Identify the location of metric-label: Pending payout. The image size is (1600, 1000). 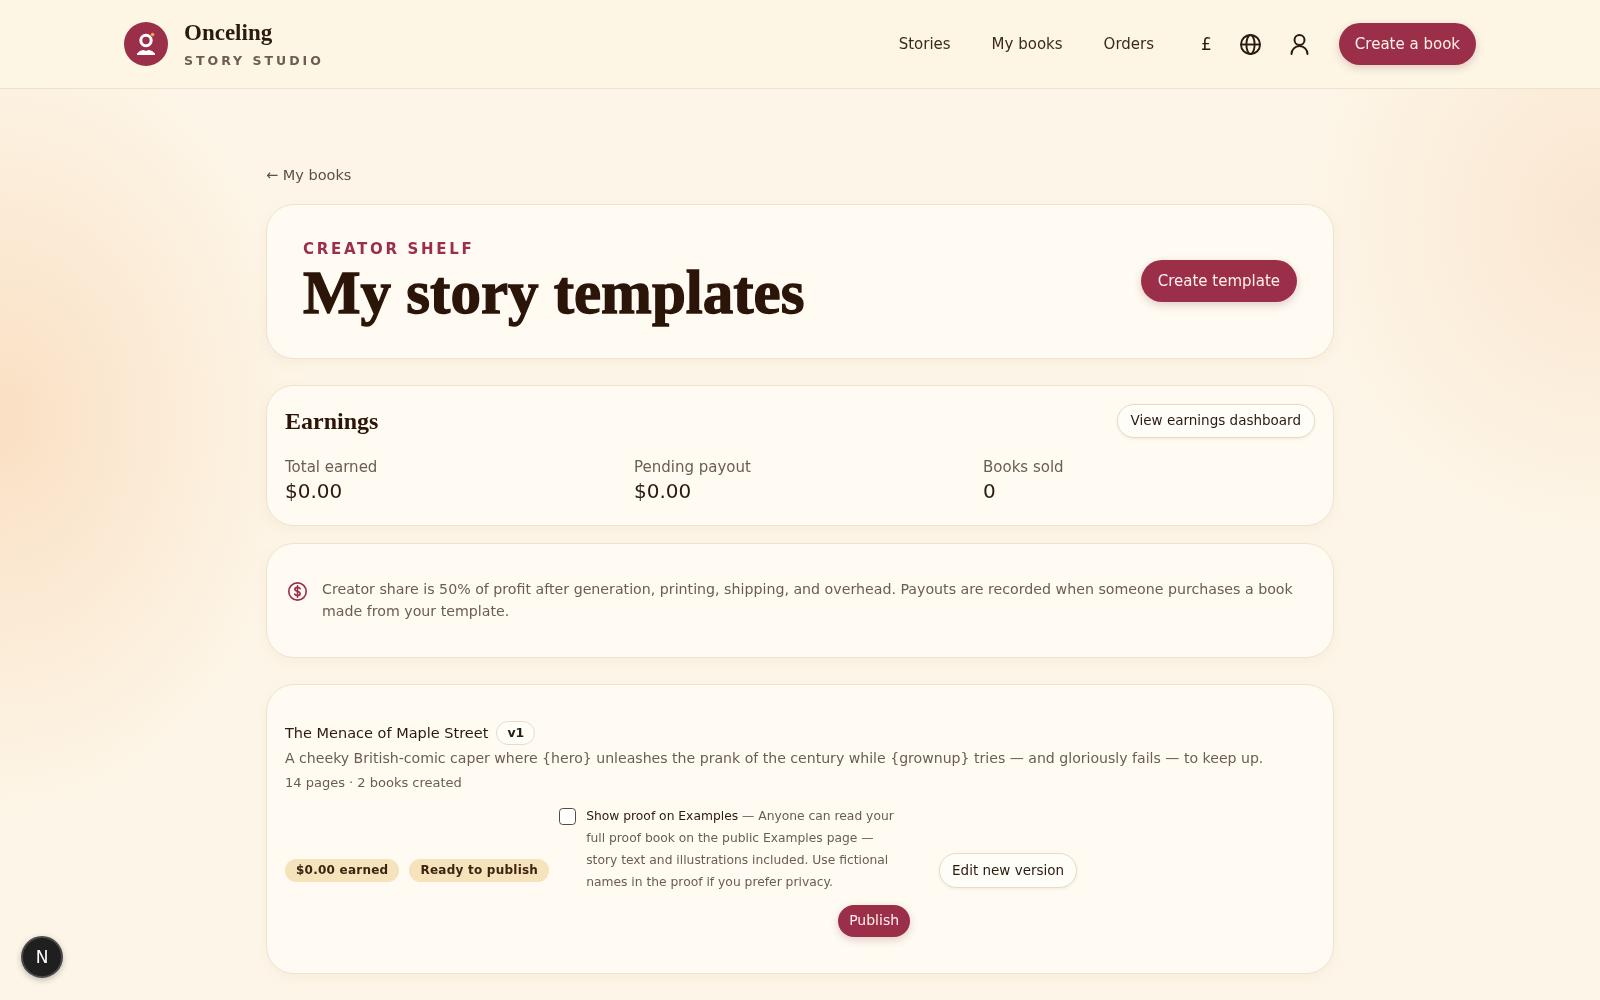
(693, 466).